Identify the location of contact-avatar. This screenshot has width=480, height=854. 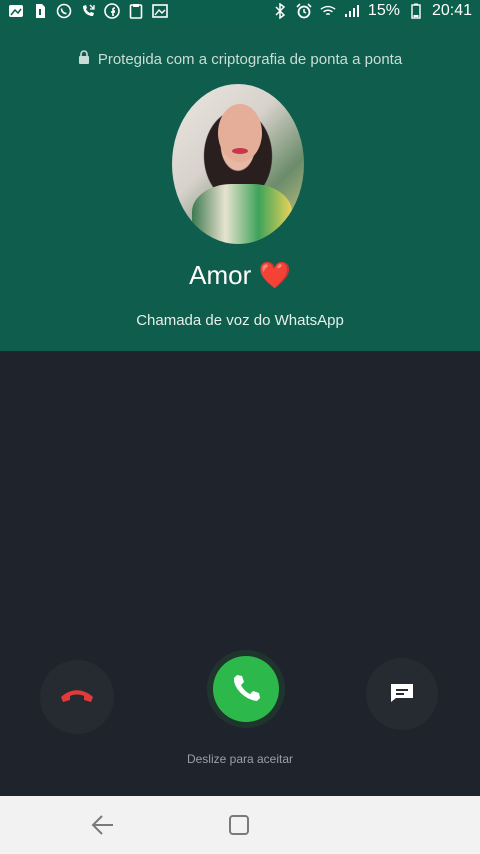
(238, 164).